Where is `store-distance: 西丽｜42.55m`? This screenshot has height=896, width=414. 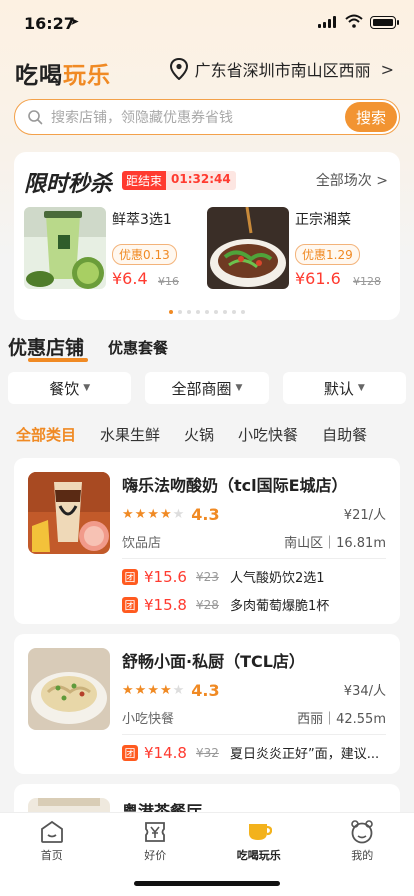 store-distance: 西丽｜42.55m is located at coordinates (341, 719).